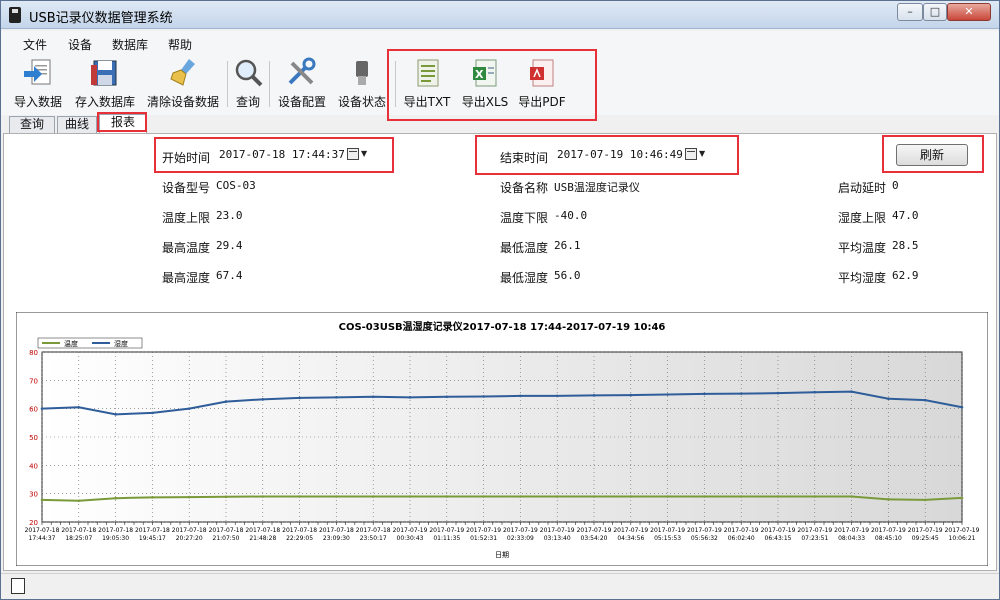  I want to click on y-tick-label: 50, so click(33, 438).